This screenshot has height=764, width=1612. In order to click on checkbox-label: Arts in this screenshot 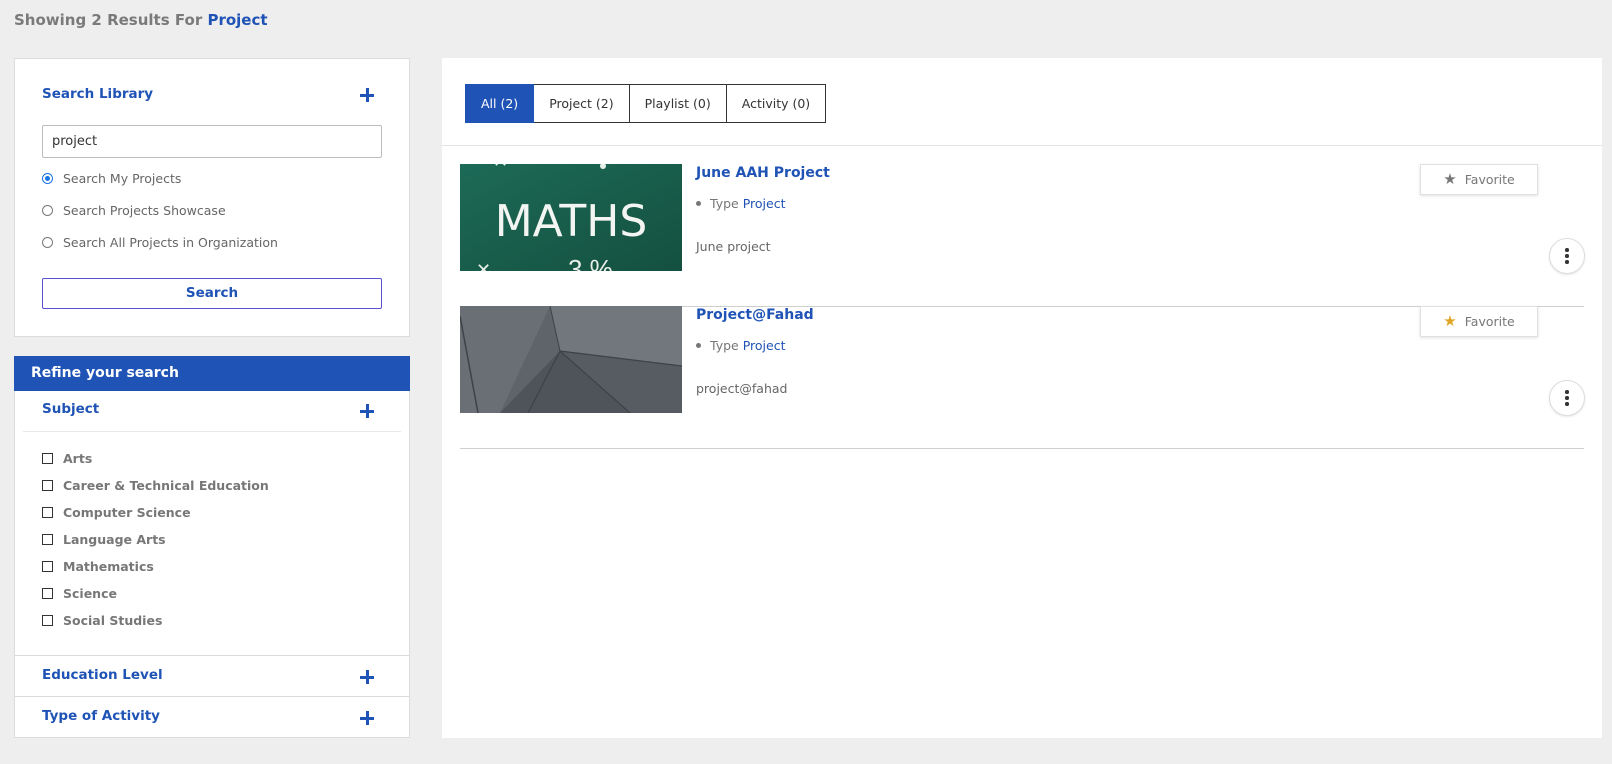, I will do `click(78, 458)`.